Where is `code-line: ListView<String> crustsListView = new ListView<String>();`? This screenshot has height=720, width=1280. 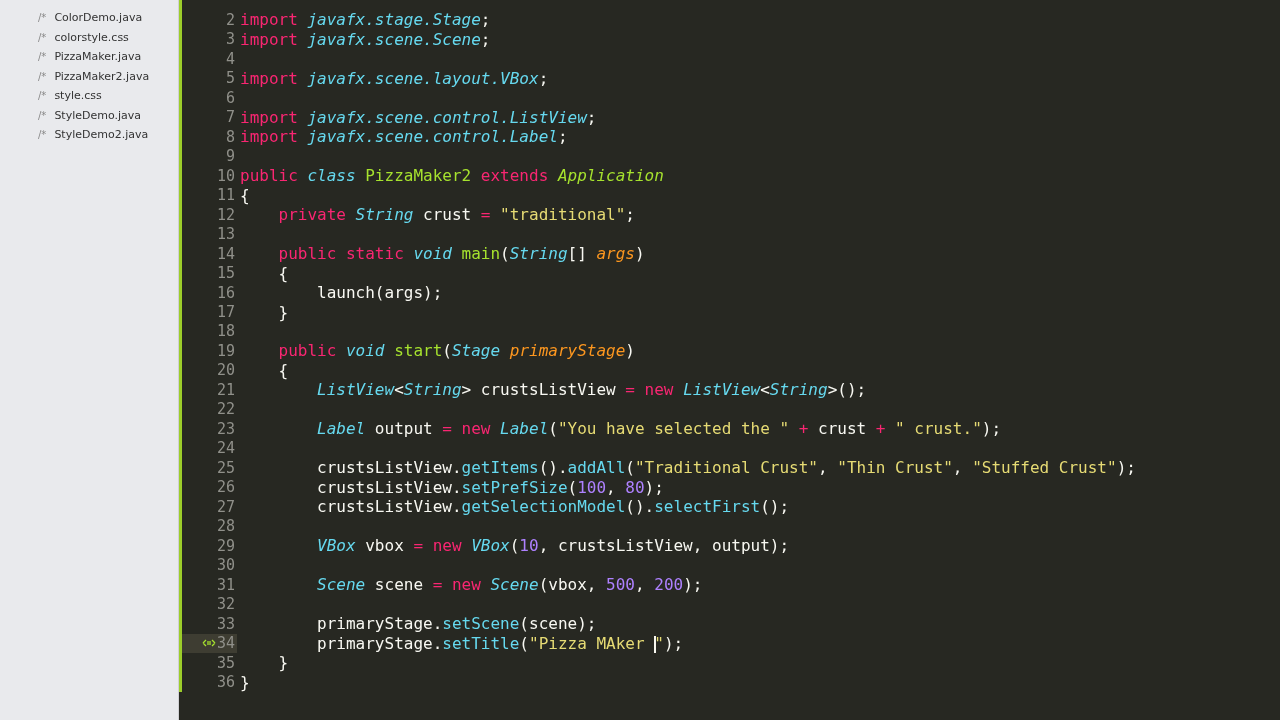 code-line: ListView<String> crustsListView = new ListView<String>(); is located at coordinates (591, 390).